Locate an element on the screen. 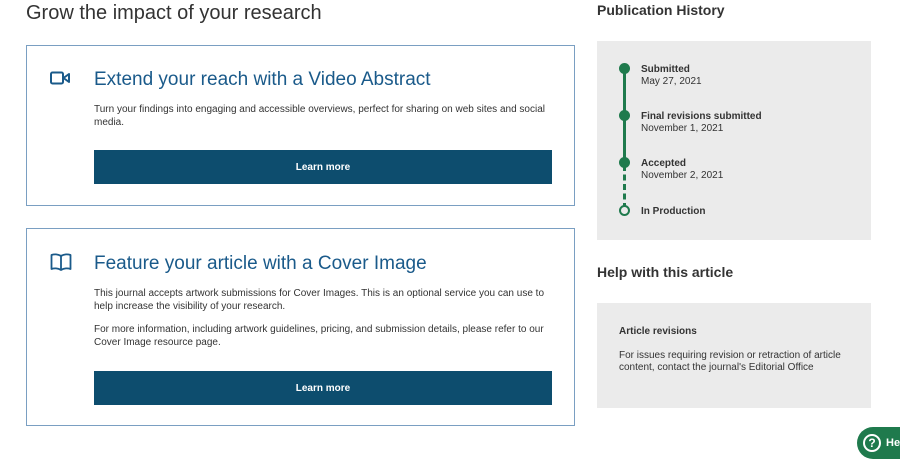 The width and height of the screenshot is (900, 459). timeline-dot-pending is located at coordinates (624, 210).